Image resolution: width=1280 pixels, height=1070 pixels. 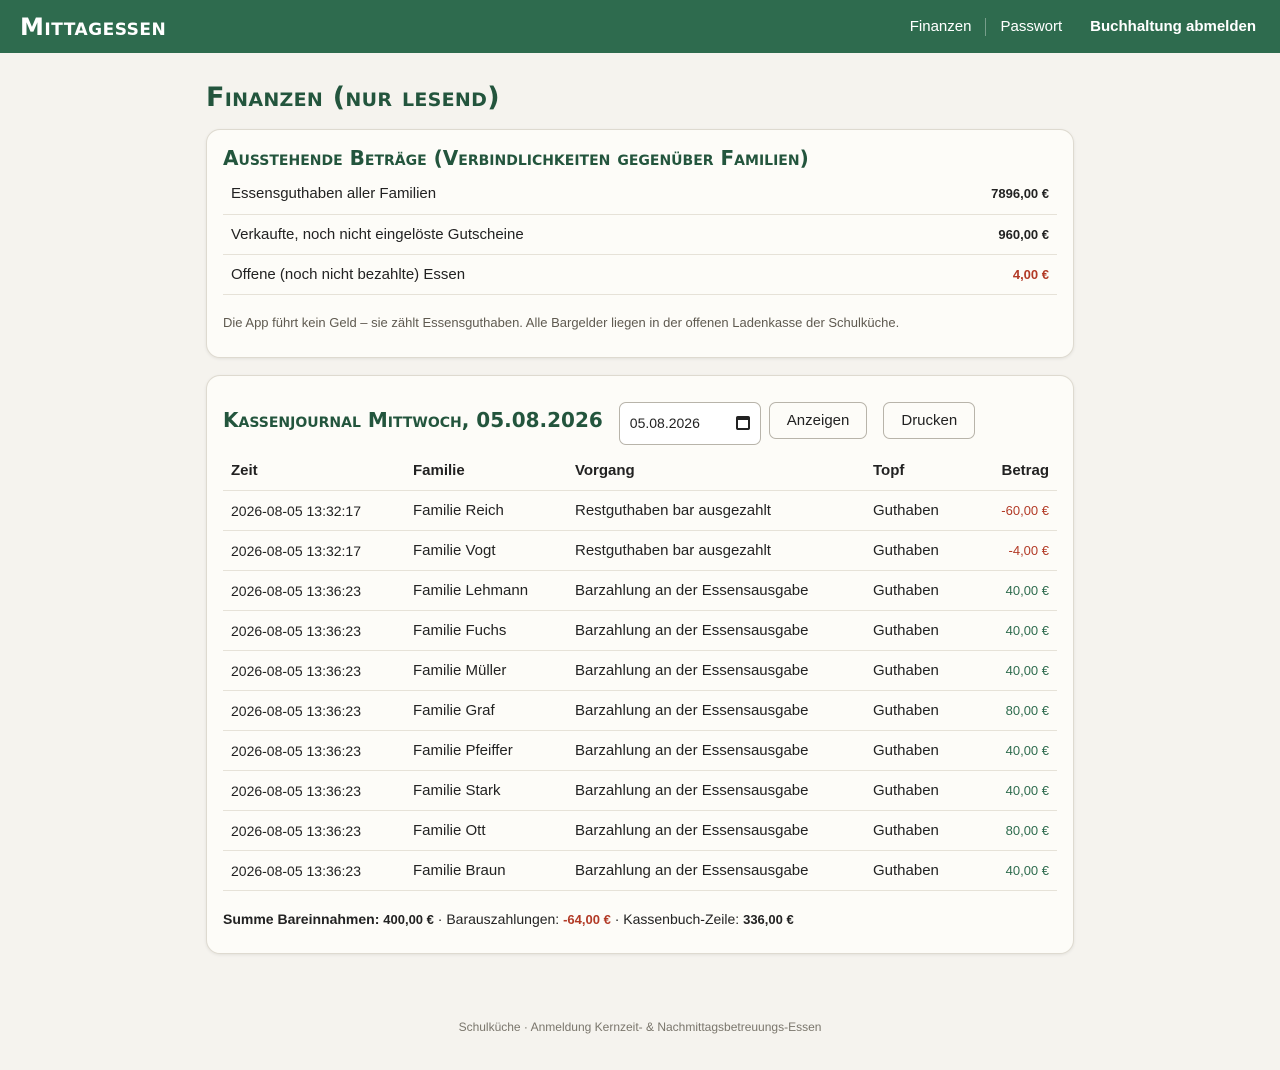 What do you see at coordinates (486, 870) in the screenshot?
I see `cell-family: Familie Braun` at bounding box center [486, 870].